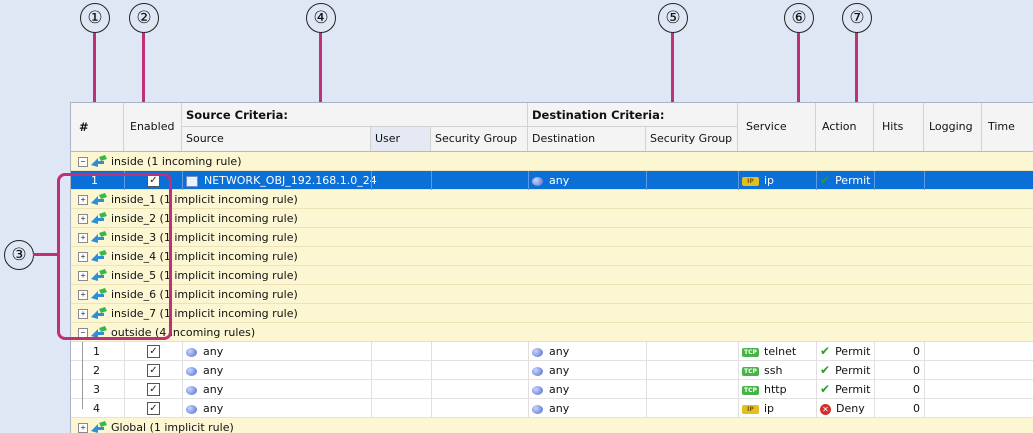 This screenshot has height=433, width=1033. I want to click on service-cell: TCP http, so click(764, 389).